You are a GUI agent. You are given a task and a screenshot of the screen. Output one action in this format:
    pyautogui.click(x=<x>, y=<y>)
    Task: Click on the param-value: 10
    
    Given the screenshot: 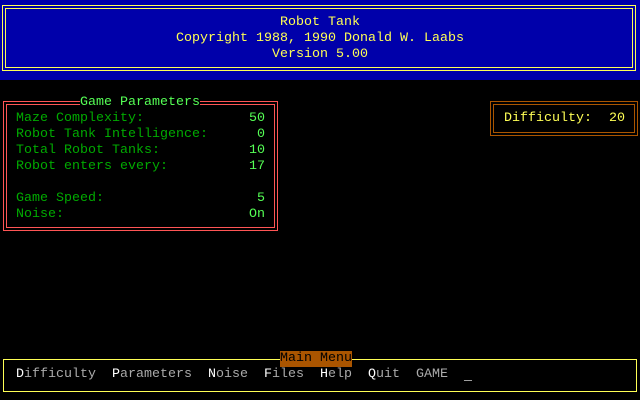 What is the action you would take?
    pyautogui.click(x=257, y=150)
    